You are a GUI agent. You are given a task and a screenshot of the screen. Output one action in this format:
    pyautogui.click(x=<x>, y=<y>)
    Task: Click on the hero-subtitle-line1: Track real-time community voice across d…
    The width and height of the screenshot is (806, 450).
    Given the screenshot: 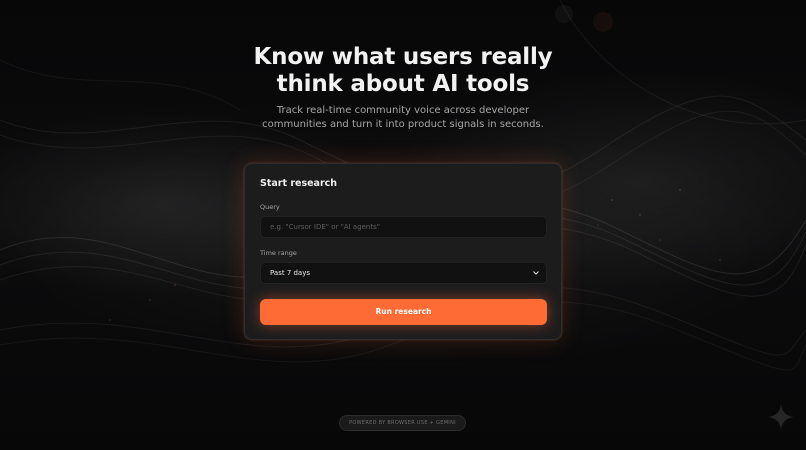 What is the action you would take?
    pyautogui.click(x=403, y=110)
    